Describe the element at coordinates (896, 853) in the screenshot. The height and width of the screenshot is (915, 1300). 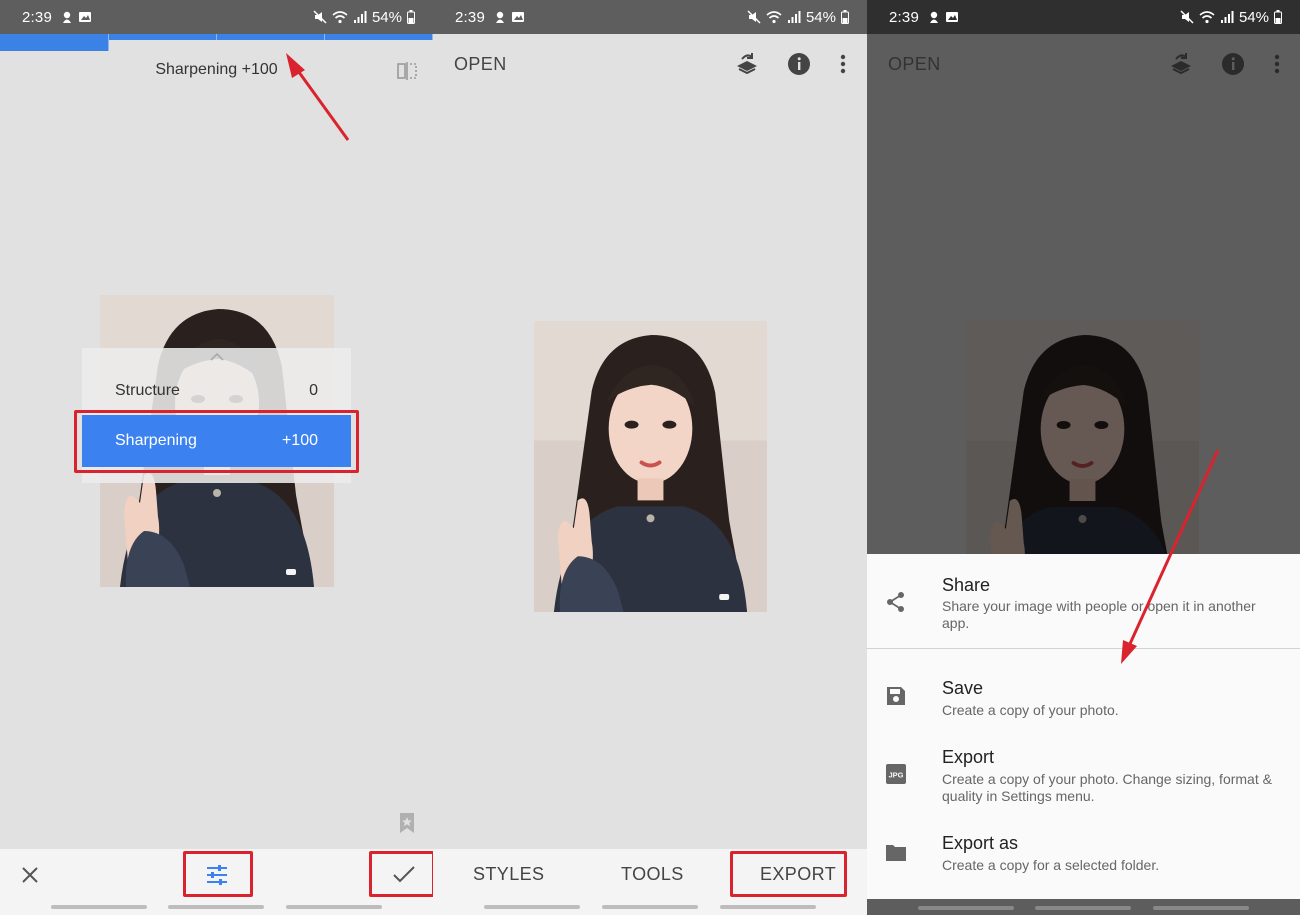
I see `folder-icon` at that location.